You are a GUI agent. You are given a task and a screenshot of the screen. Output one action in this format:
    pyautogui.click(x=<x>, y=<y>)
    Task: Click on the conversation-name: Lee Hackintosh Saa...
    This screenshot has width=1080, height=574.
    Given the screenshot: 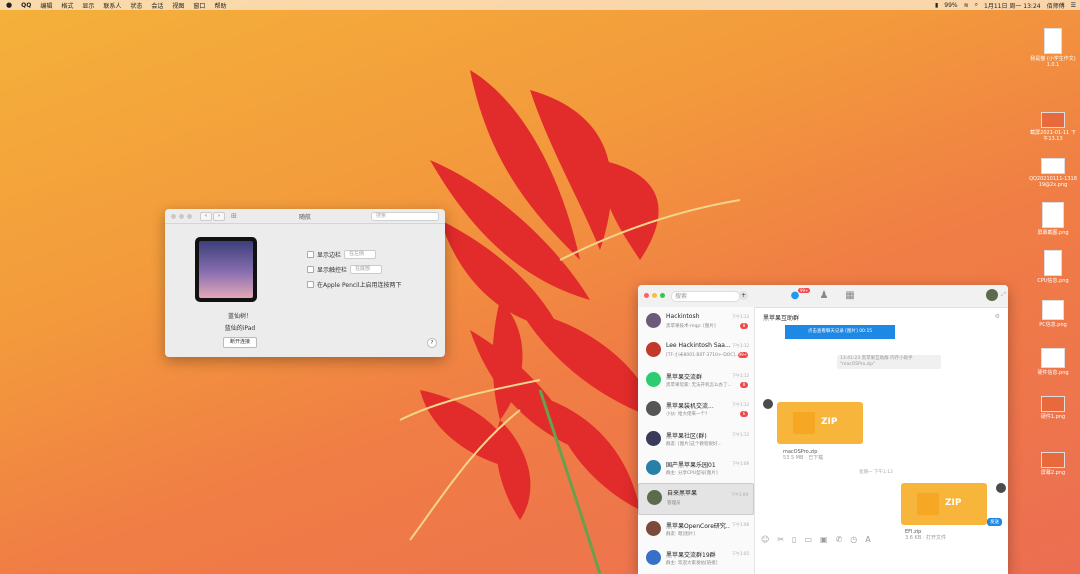 What is the action you would take?
    pyautogui.click(x=698, y=346)
    